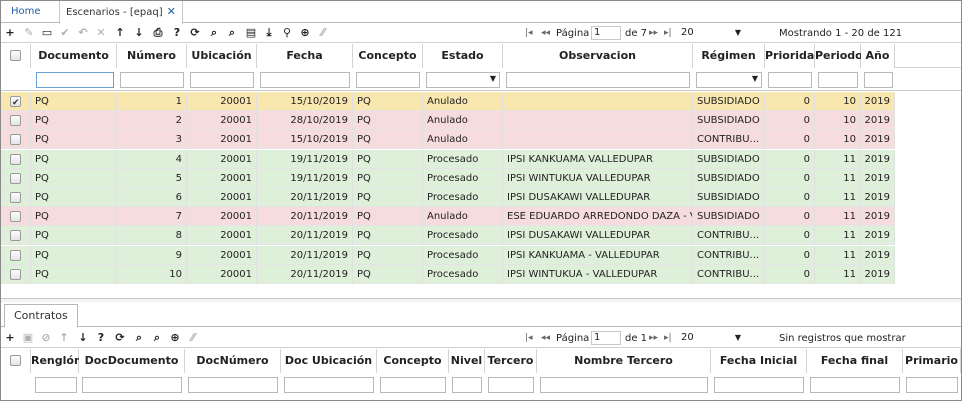 Image resolution: width=962 pixels, height=401 pixels. I want to click on cell-fecha: 15/10/2019, so click(305, 101).